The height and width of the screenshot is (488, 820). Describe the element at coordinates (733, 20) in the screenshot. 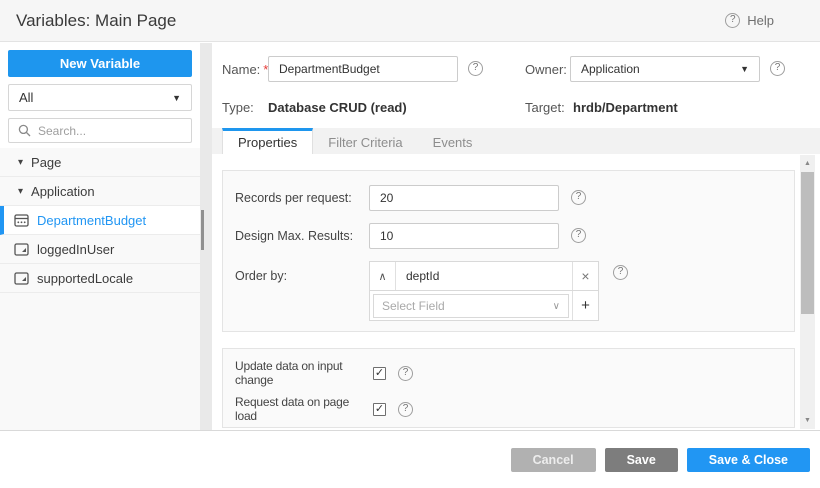

I see `help-icon: ?` at that location.